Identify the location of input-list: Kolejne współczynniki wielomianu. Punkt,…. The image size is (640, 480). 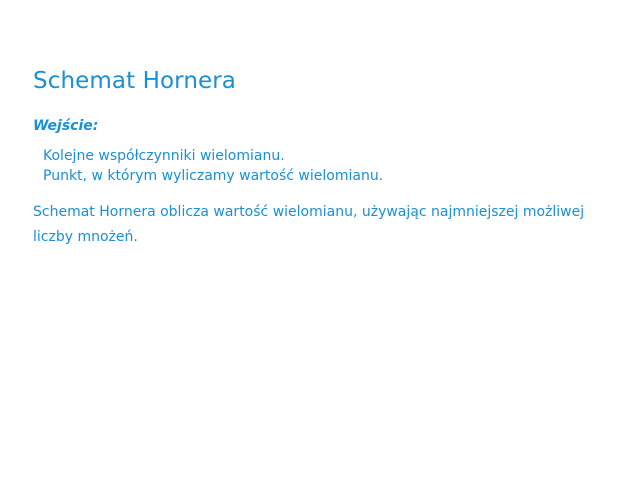
(326, 166).